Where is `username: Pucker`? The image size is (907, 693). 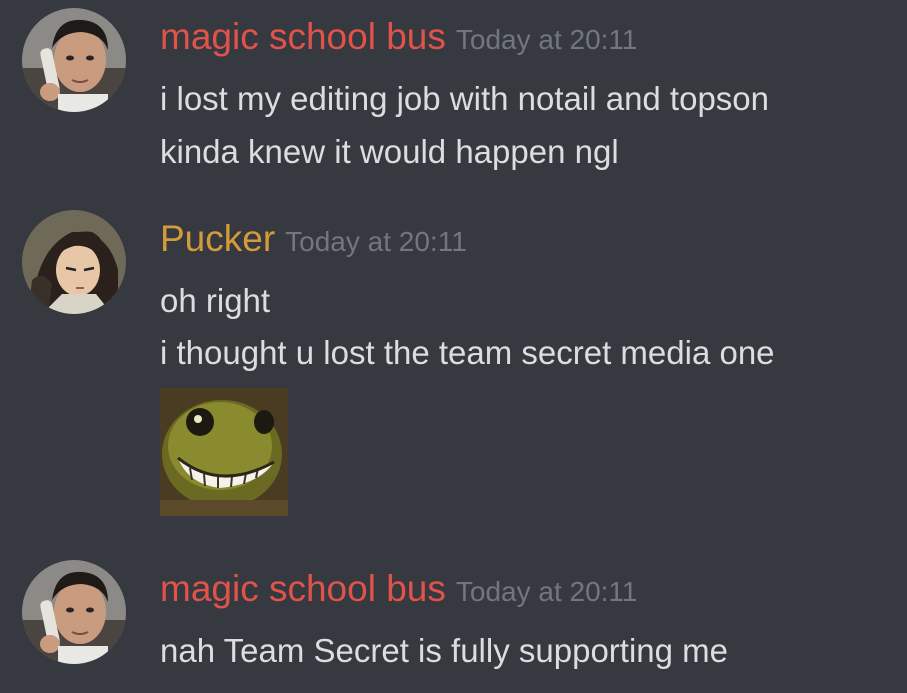 username: Pucker is located at coordinates (217, 238).